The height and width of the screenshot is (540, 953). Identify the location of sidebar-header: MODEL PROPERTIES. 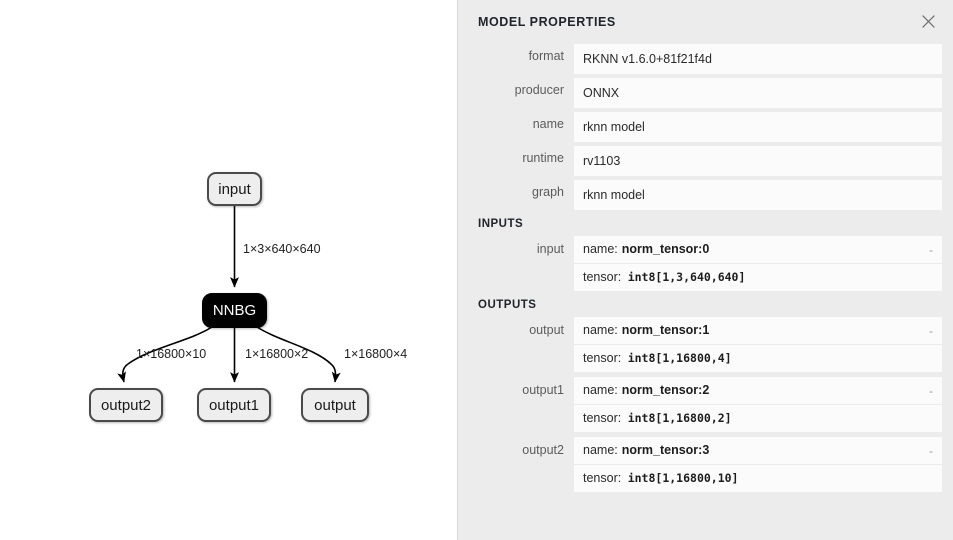
(705, 22).